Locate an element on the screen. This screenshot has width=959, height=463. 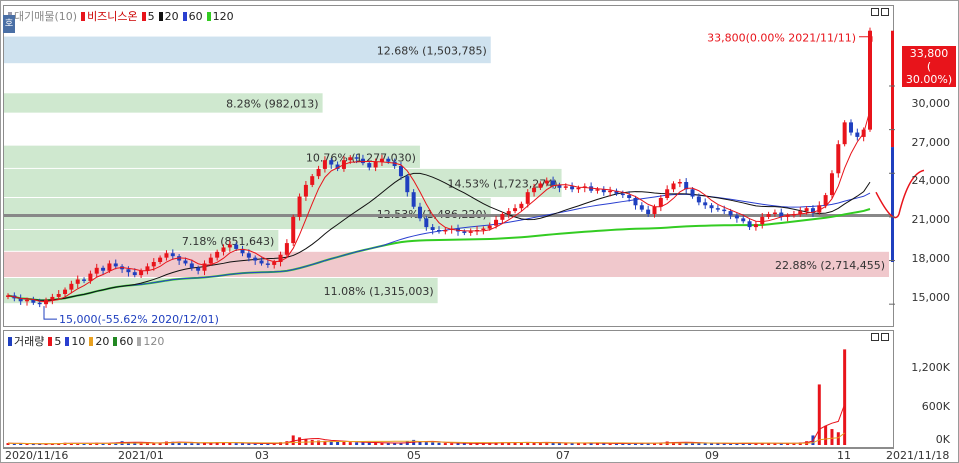
x-label-03: 03 is located at coordinates (262, 455).